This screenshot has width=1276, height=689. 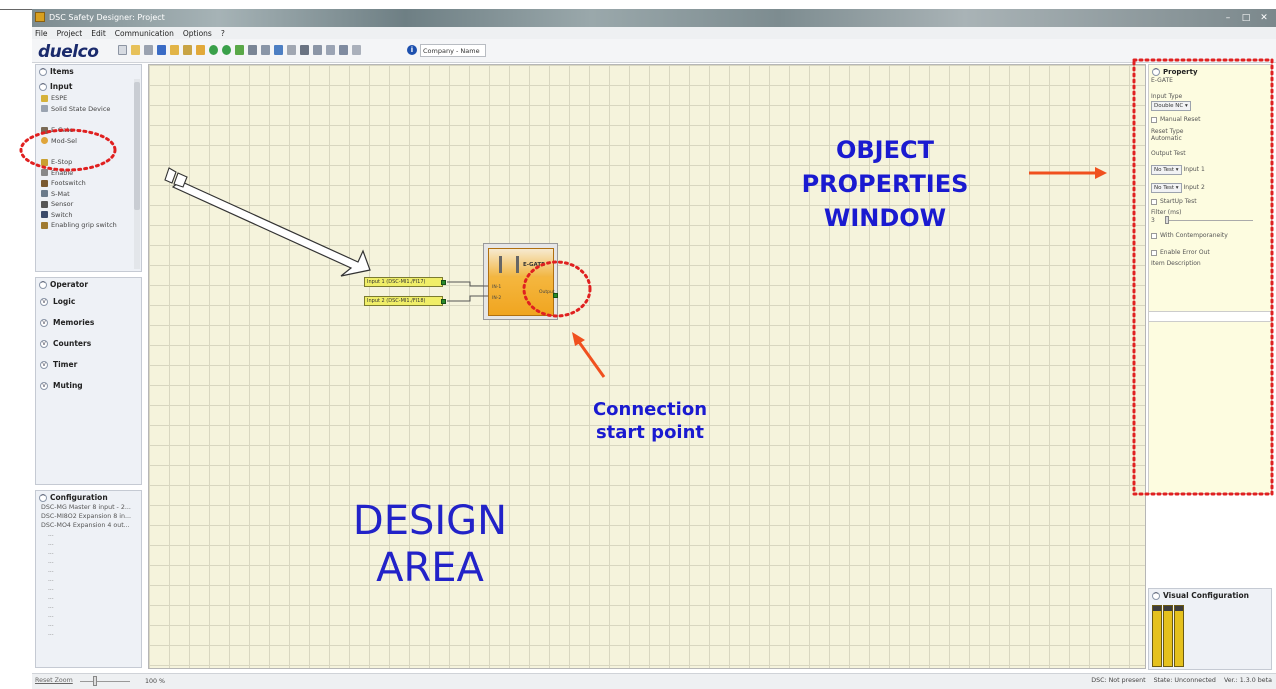 I want to click on operator-memories: v Memories, so click(x=88, y=322).